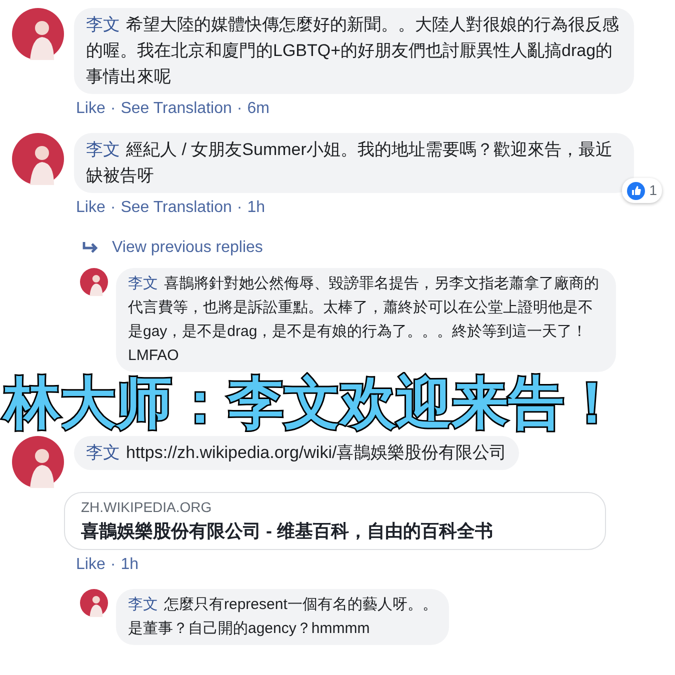 The height and width of the screenshot is (675, 675). I want to click on comment-text: 李文 https://zh.wikipedia.org/wiki/喜鵲娛樂股份有限公司, so click(296, 453).